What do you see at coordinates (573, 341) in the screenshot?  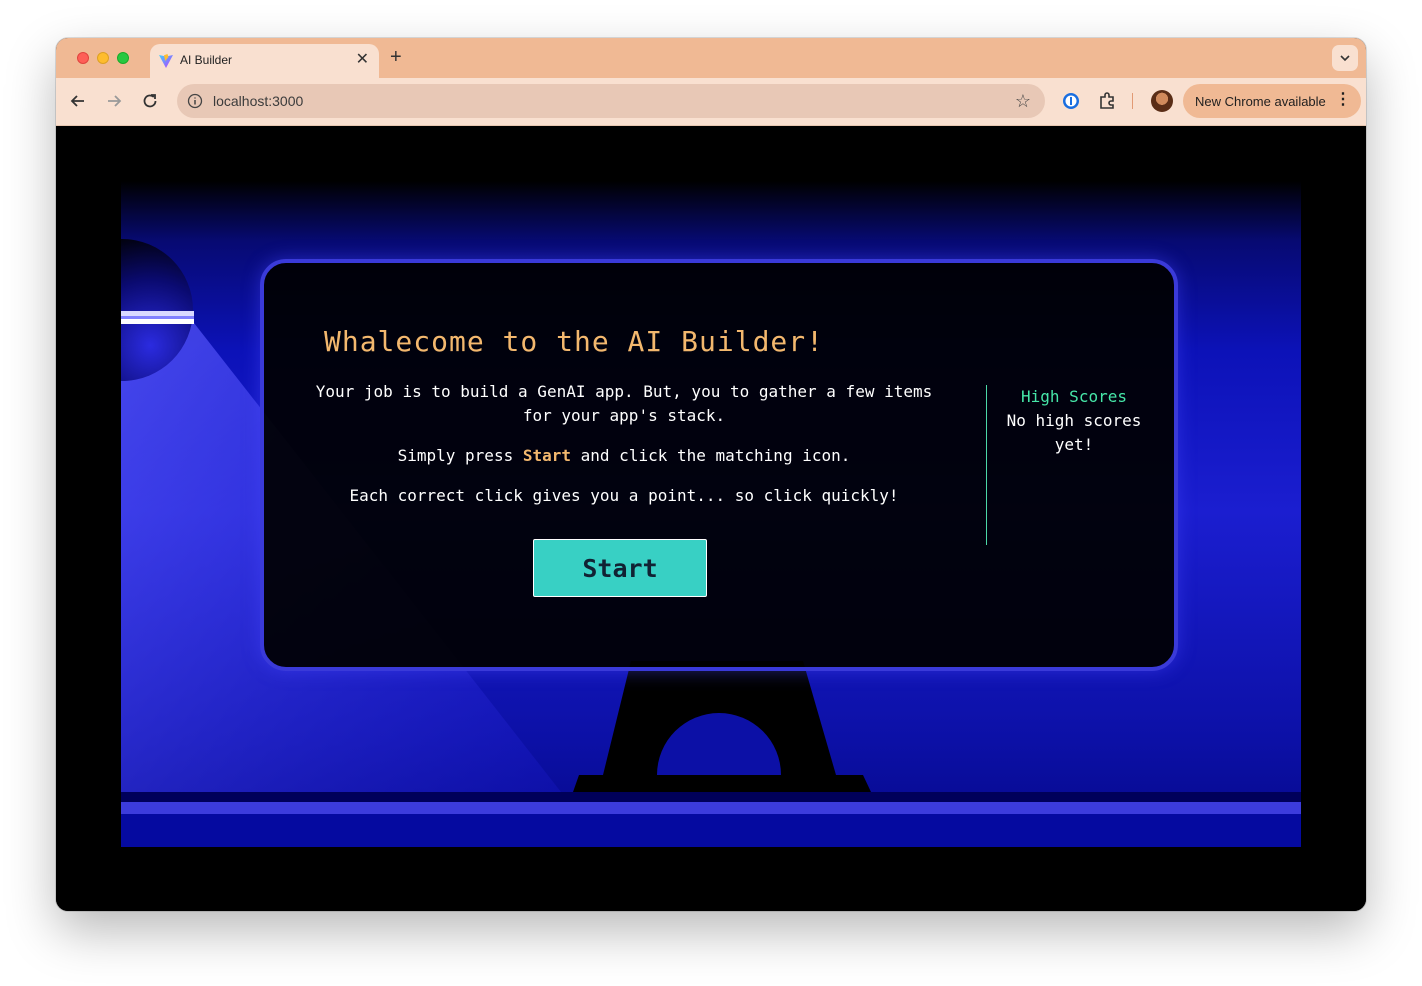 I see `page-title: Whalecome to the AI Builder!` at bounding box center [573, 341].